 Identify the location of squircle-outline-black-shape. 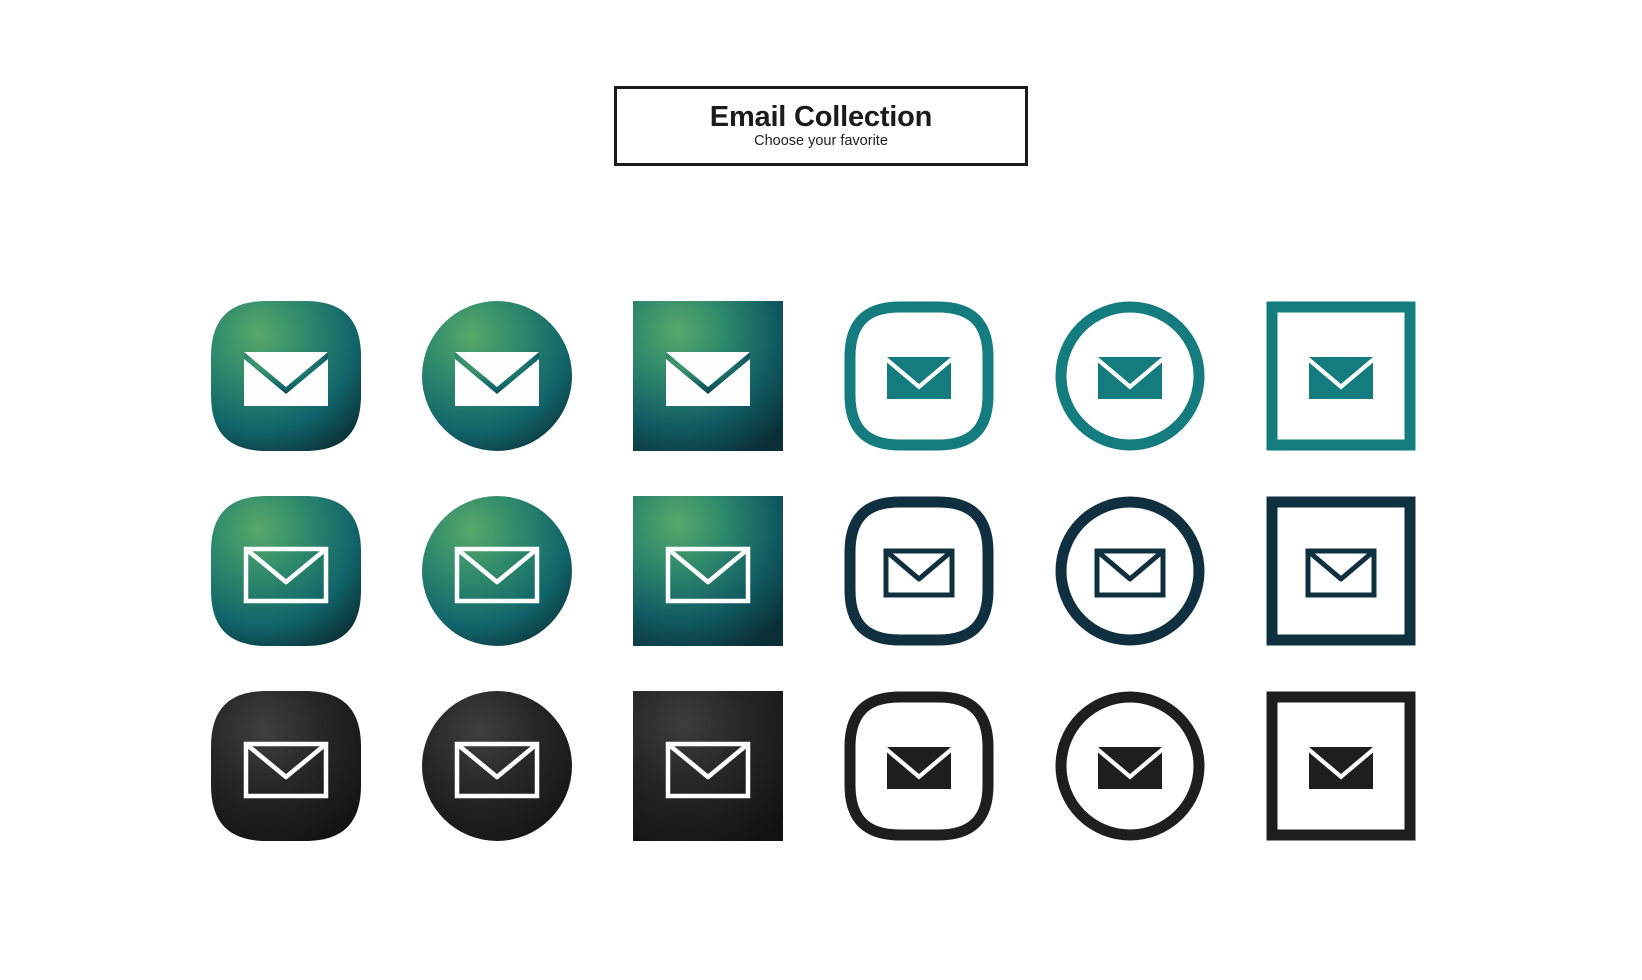
(918, 765).